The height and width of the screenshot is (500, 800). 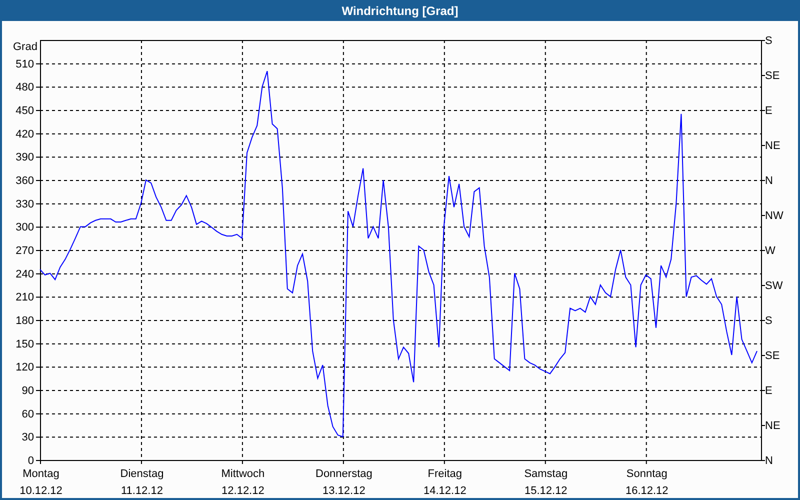 I want to click on y-tick-label: 150, so click(x=25, y=344).